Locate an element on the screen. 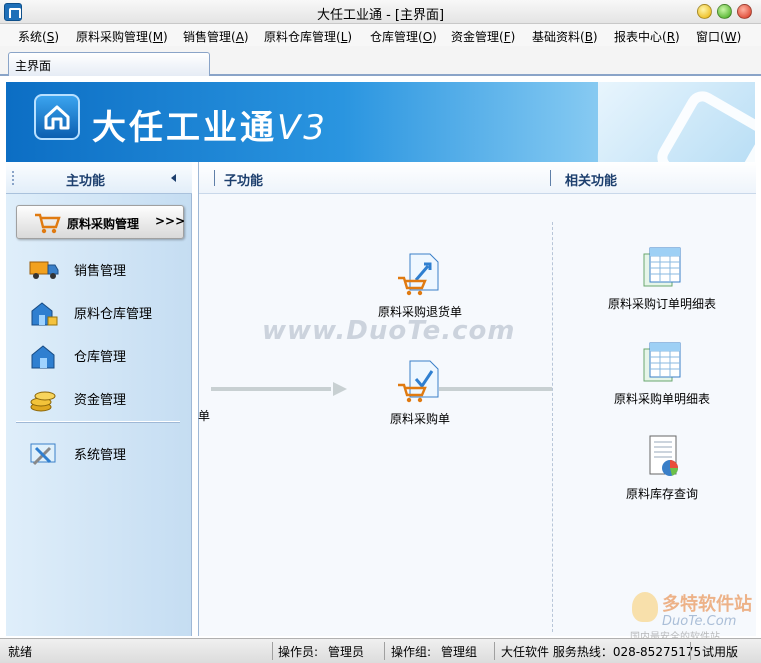 The width and height of the screenshot is (761, 663). sidebar-item-system: 系统管理 is located at coordinates (108, 453).